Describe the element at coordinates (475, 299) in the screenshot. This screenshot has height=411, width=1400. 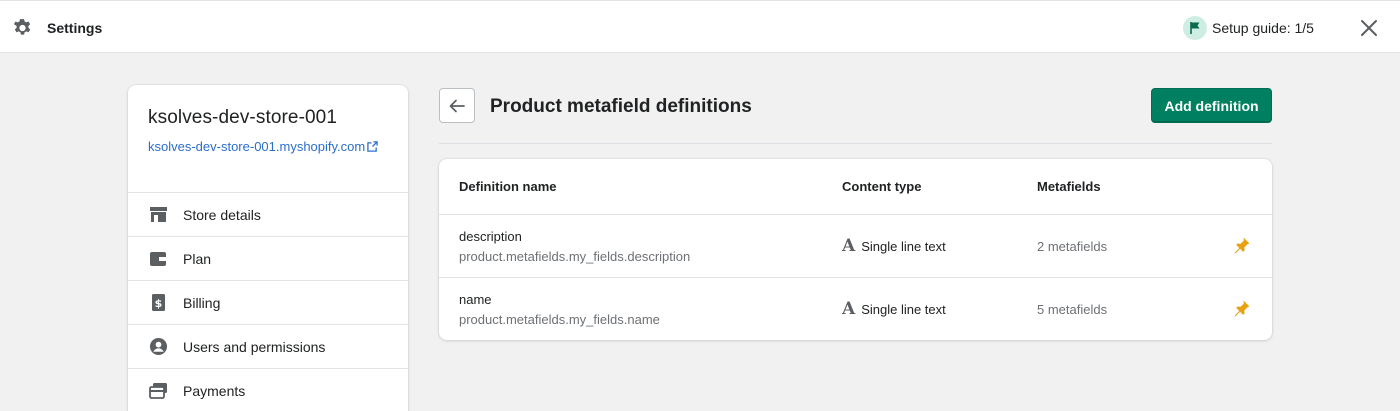
I see `definition-name: name` at that location.